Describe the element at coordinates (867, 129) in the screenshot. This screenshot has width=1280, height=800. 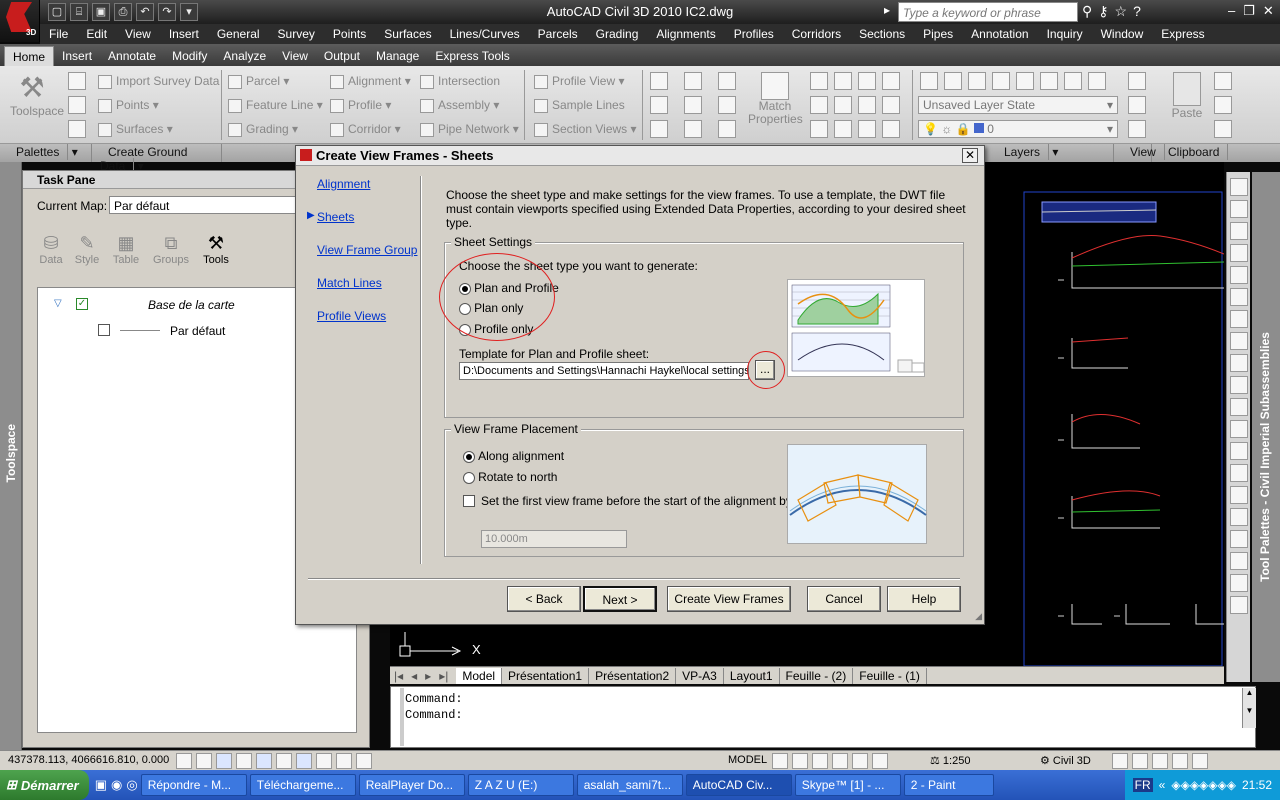
I see `offset-icon` at that location.